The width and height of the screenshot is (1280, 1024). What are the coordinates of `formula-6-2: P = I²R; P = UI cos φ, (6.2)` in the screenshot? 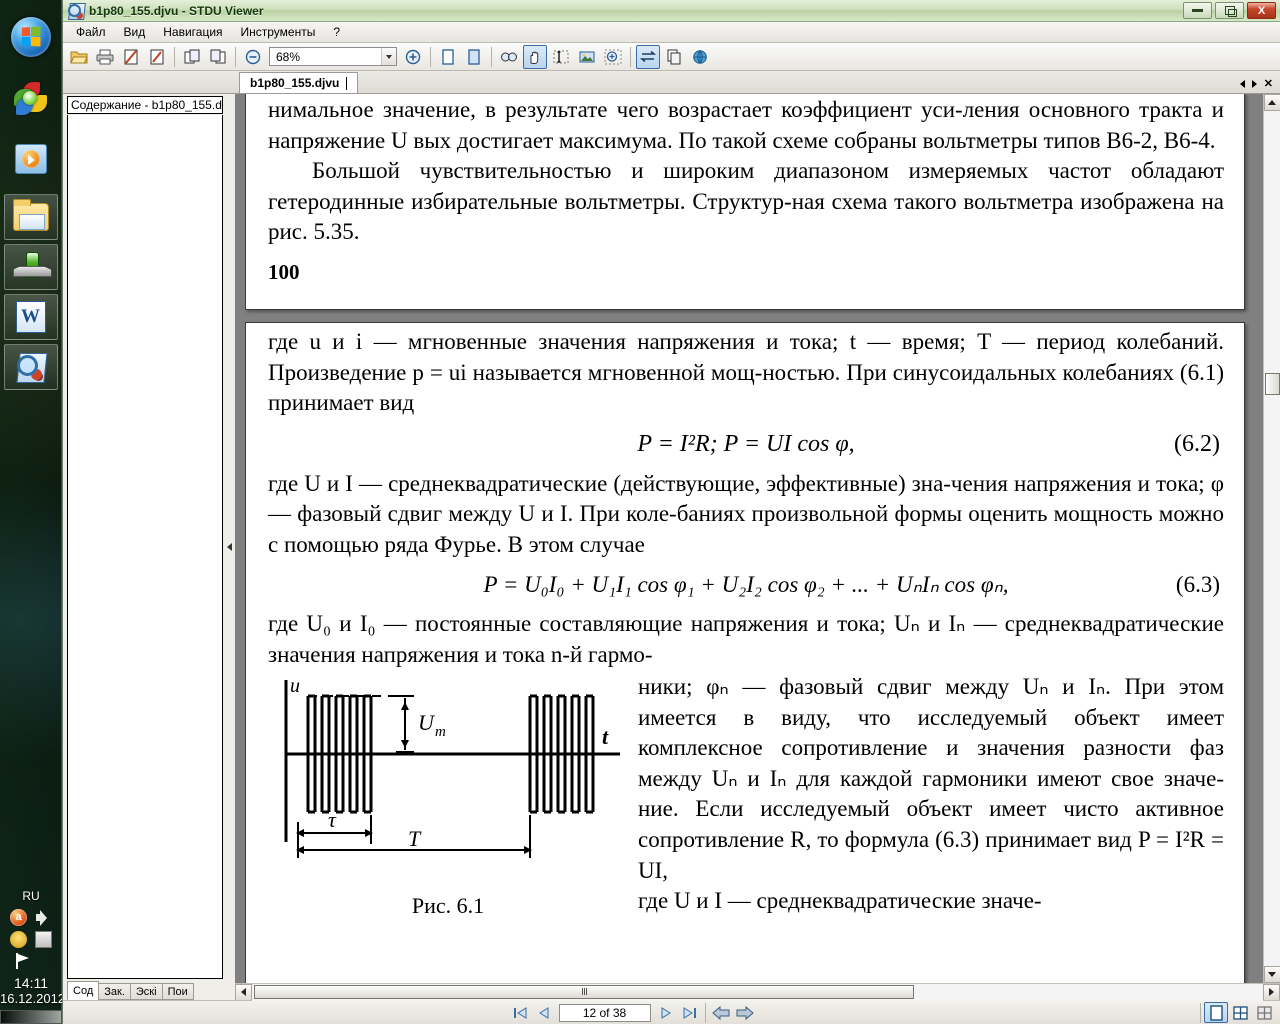 It's located at (746, 445).